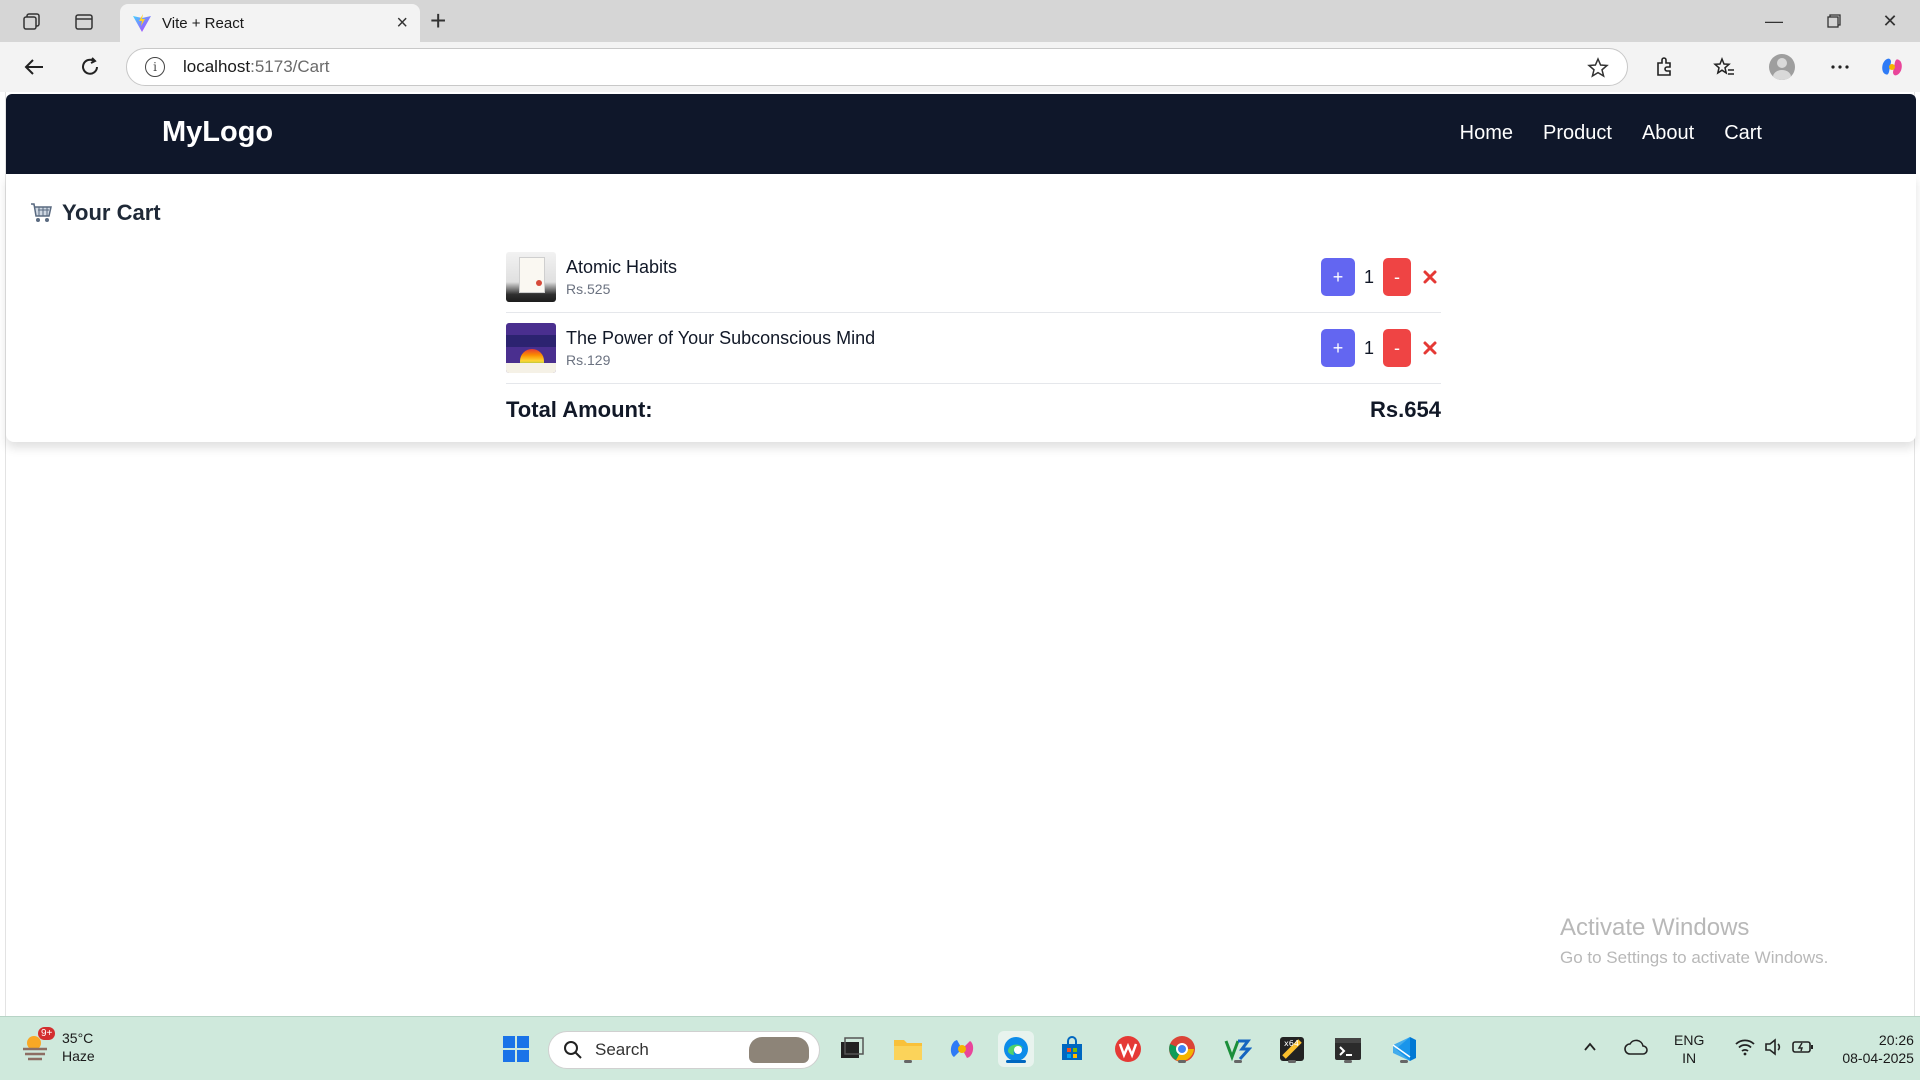  Describe the element at coordinates (573, 1050) in the screenshot. I see `search-icon` at that location.